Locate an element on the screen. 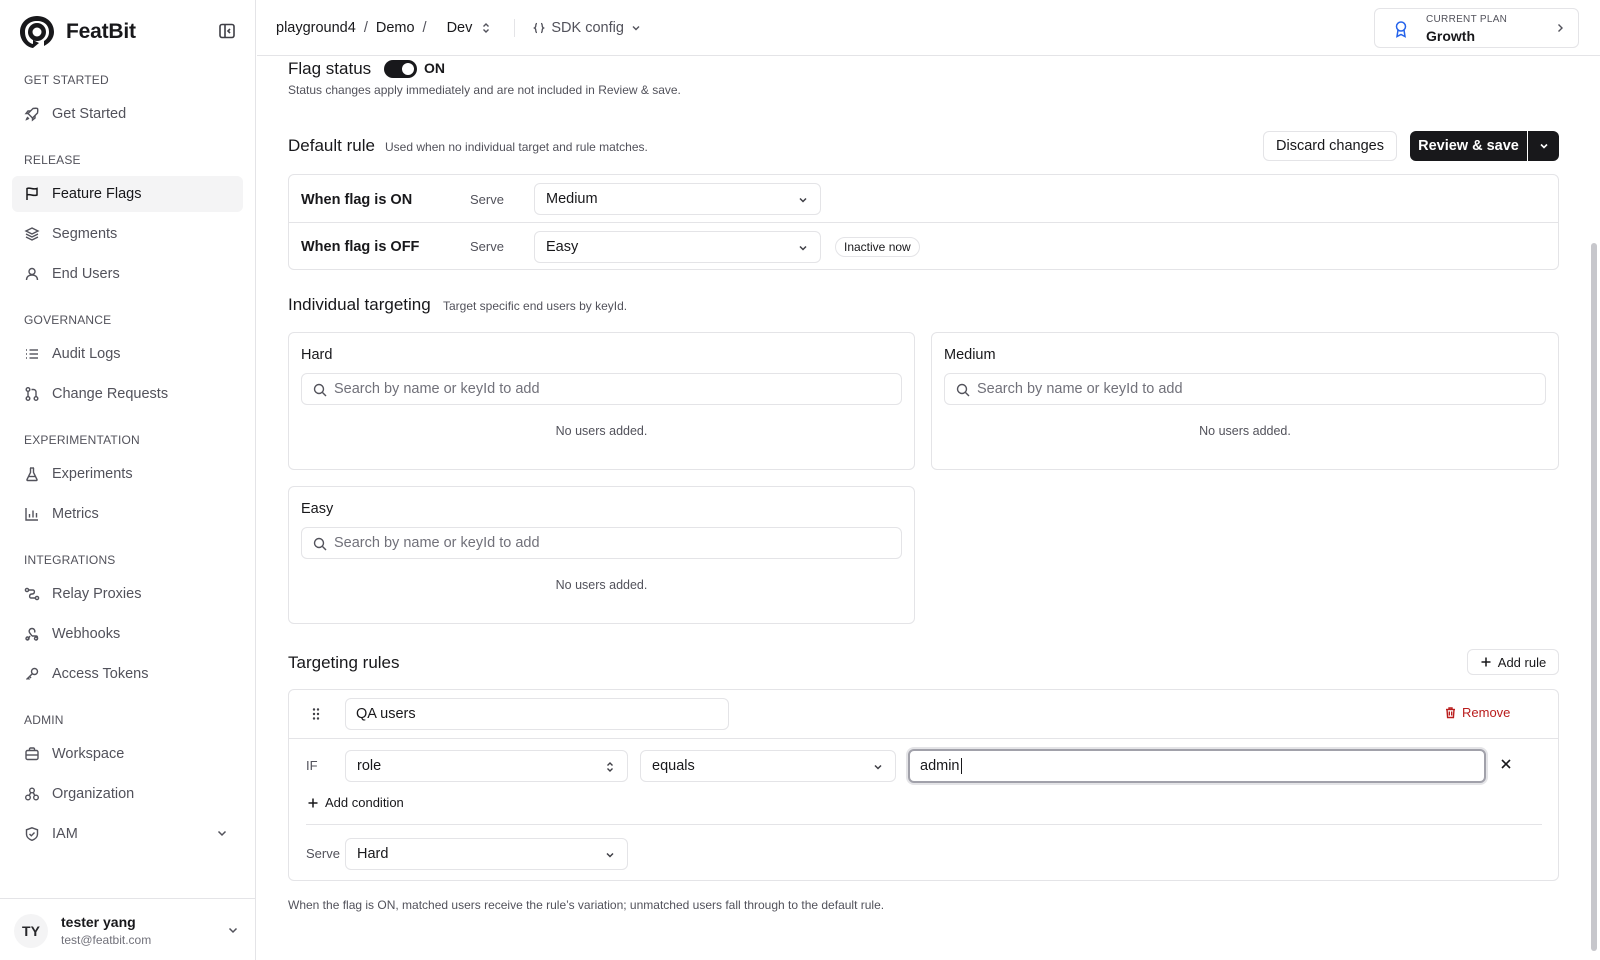 This screenshot has width=1600, height=960. serve-label: Serve is located at coordinates (323, 853).